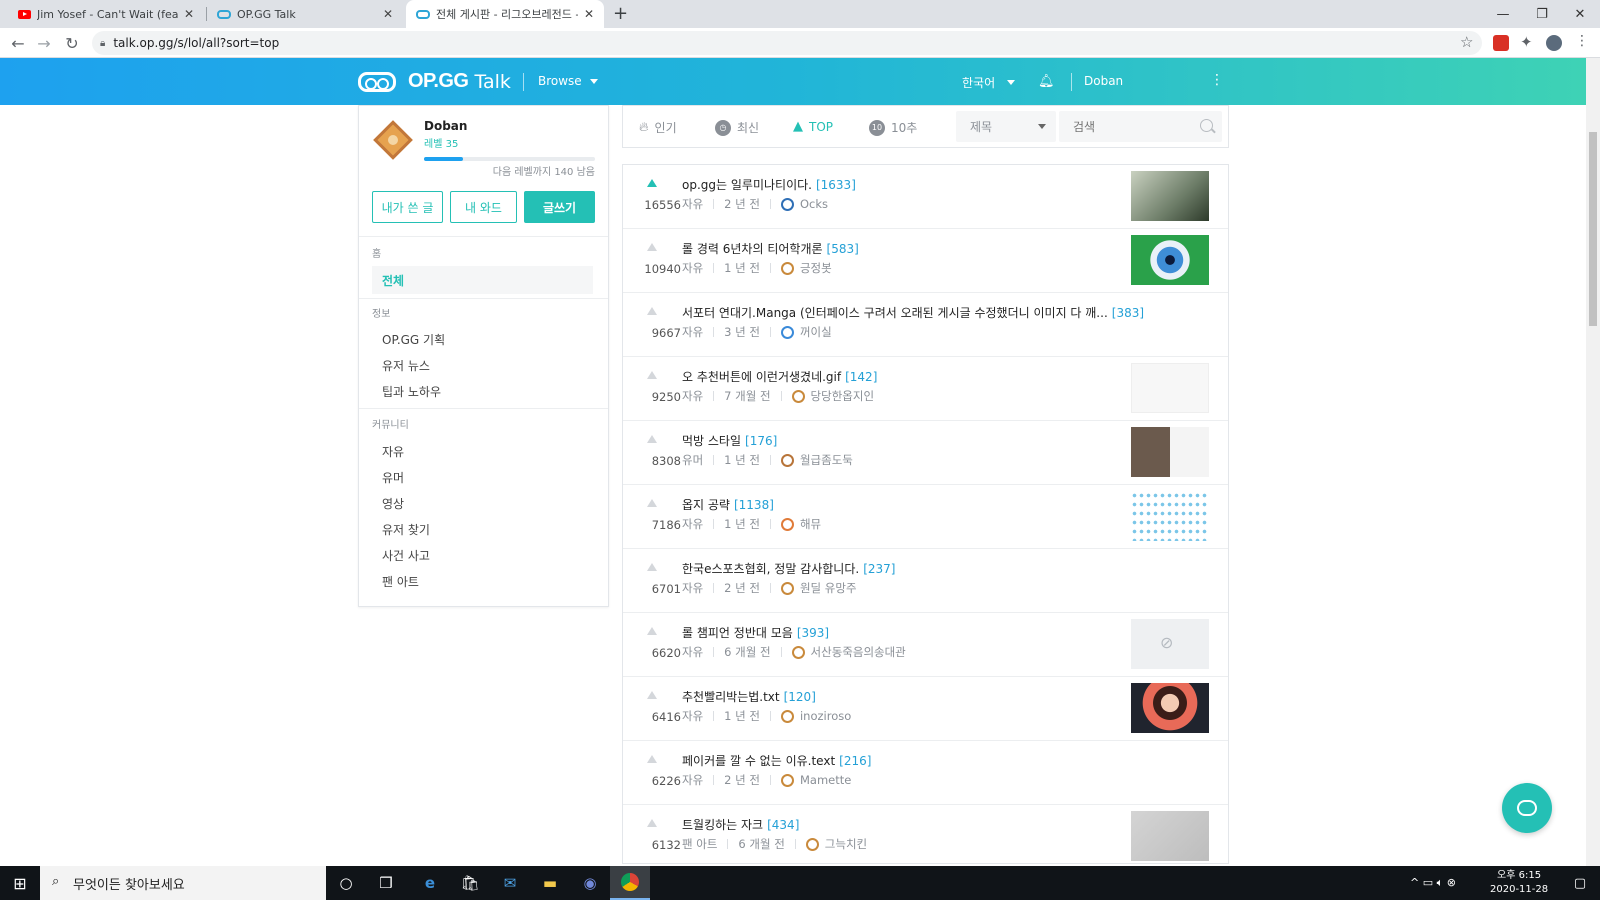 The width and height of the screenshot is (1600, 900). Describe the element at coordinates (1466, 42) in the screenshot. I see `bookmark-star-icon: ☆` at that location.